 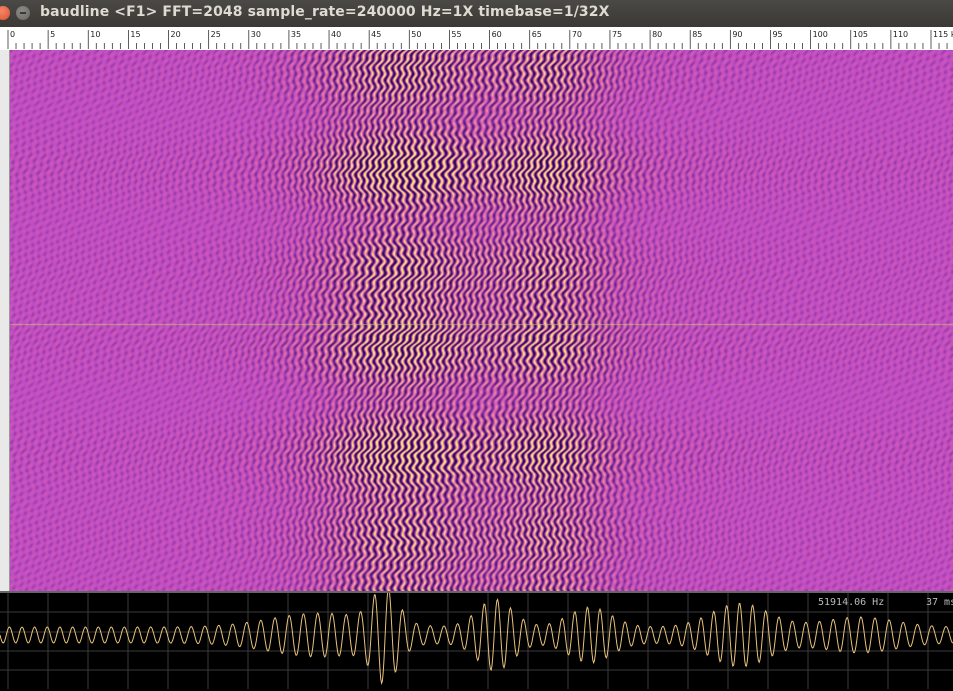 What do you see at coordinates (697, 34) in the screenshot?
I see `ruler-tick-label: 85` at bounding box center [697, 34].